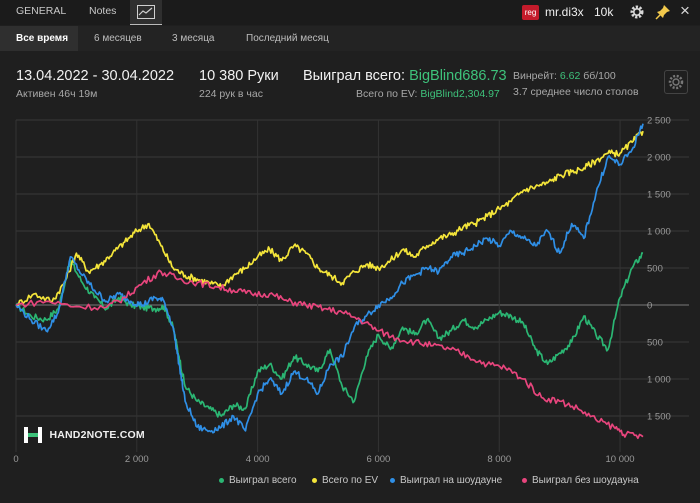  Describe the element at coordinates (576, 92) in the screenshot. I see `avg-tables: 3.7 среднее число столов` at that location.